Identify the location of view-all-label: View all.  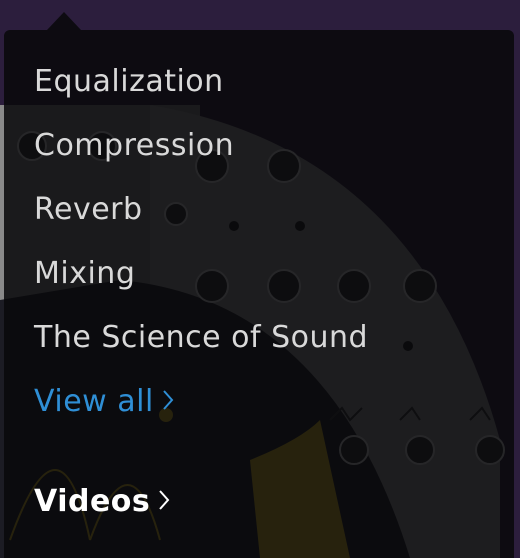
(94, 401).